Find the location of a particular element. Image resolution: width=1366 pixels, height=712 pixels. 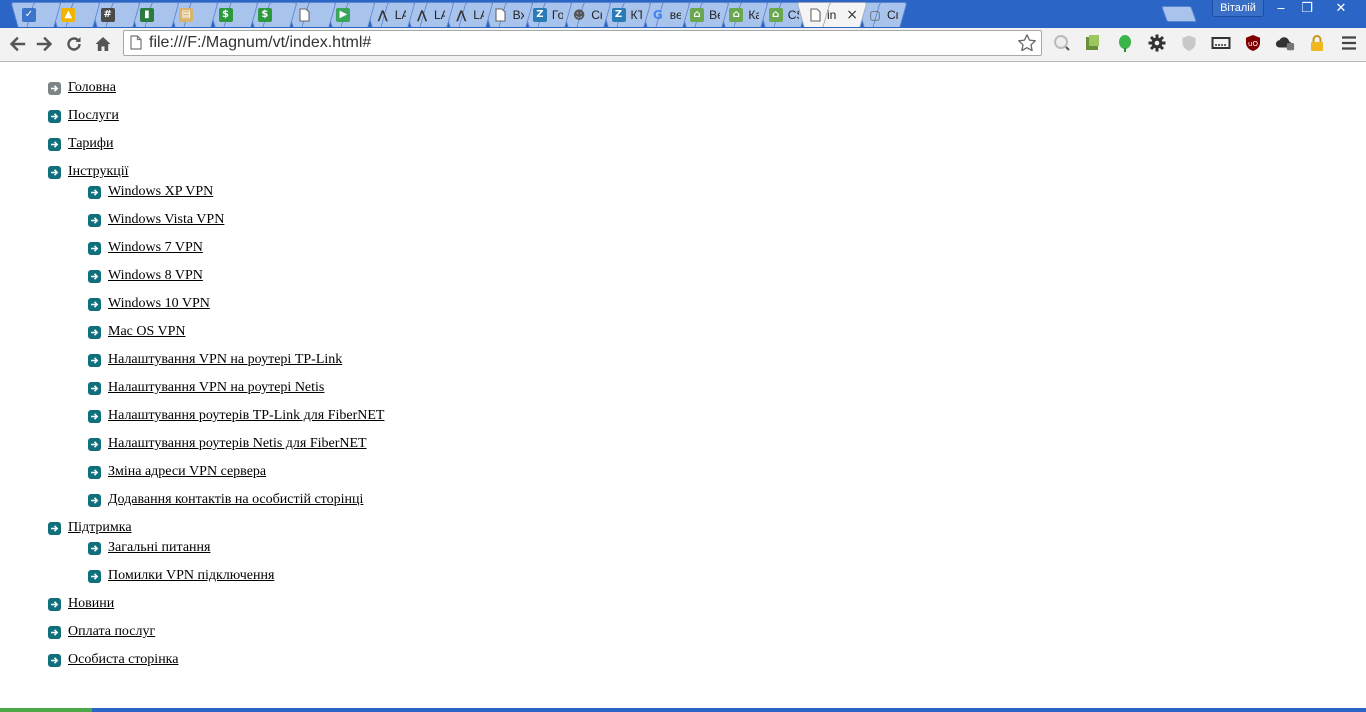

submenu-item: Windows 10 VPN is located at coordinates (149, 304).